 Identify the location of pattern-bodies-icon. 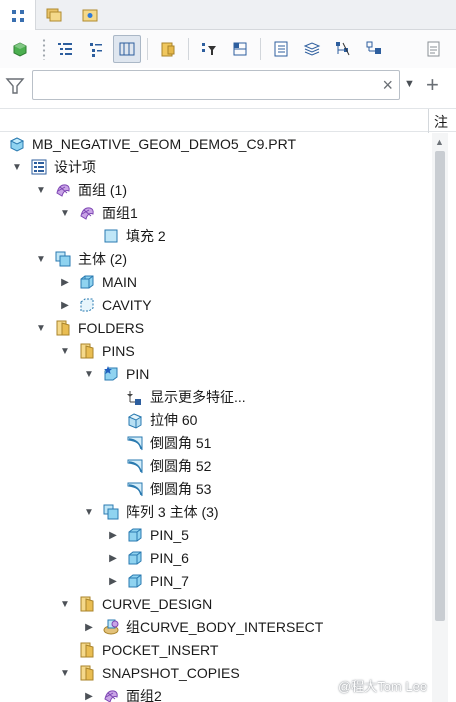
(111, 512).